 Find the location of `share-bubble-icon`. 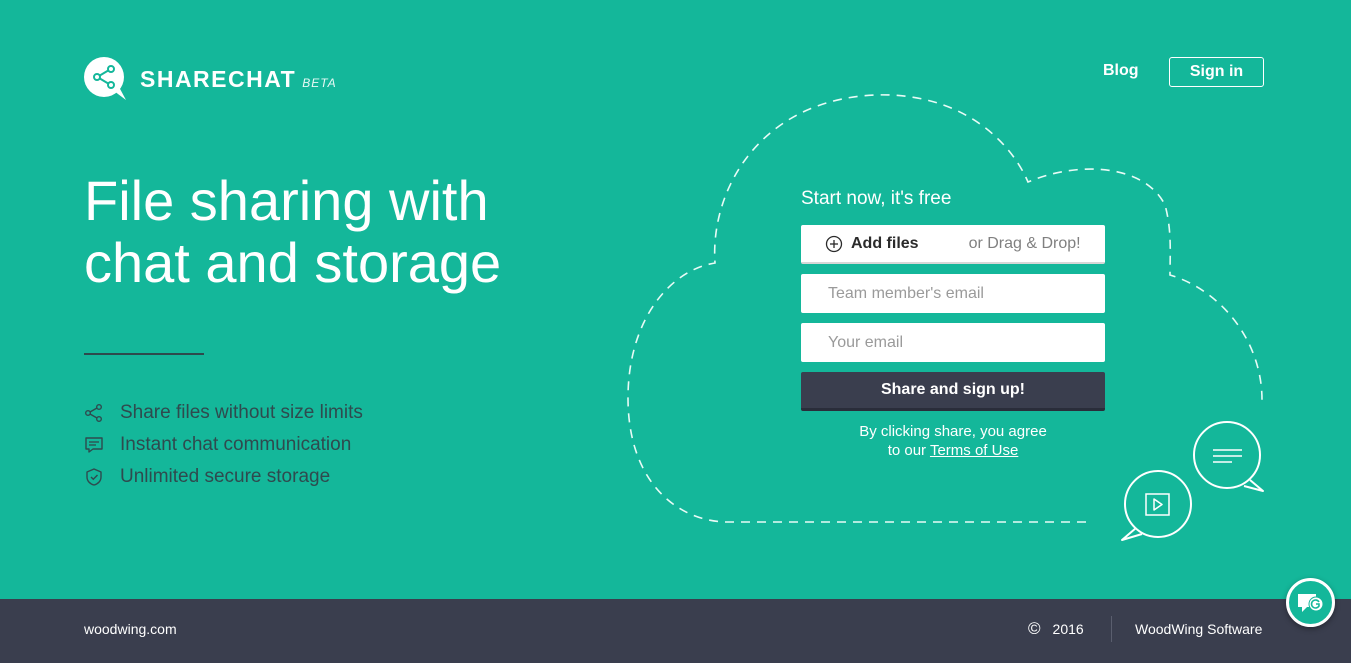

share-bubble-icon is located at coordinates (105, 79).